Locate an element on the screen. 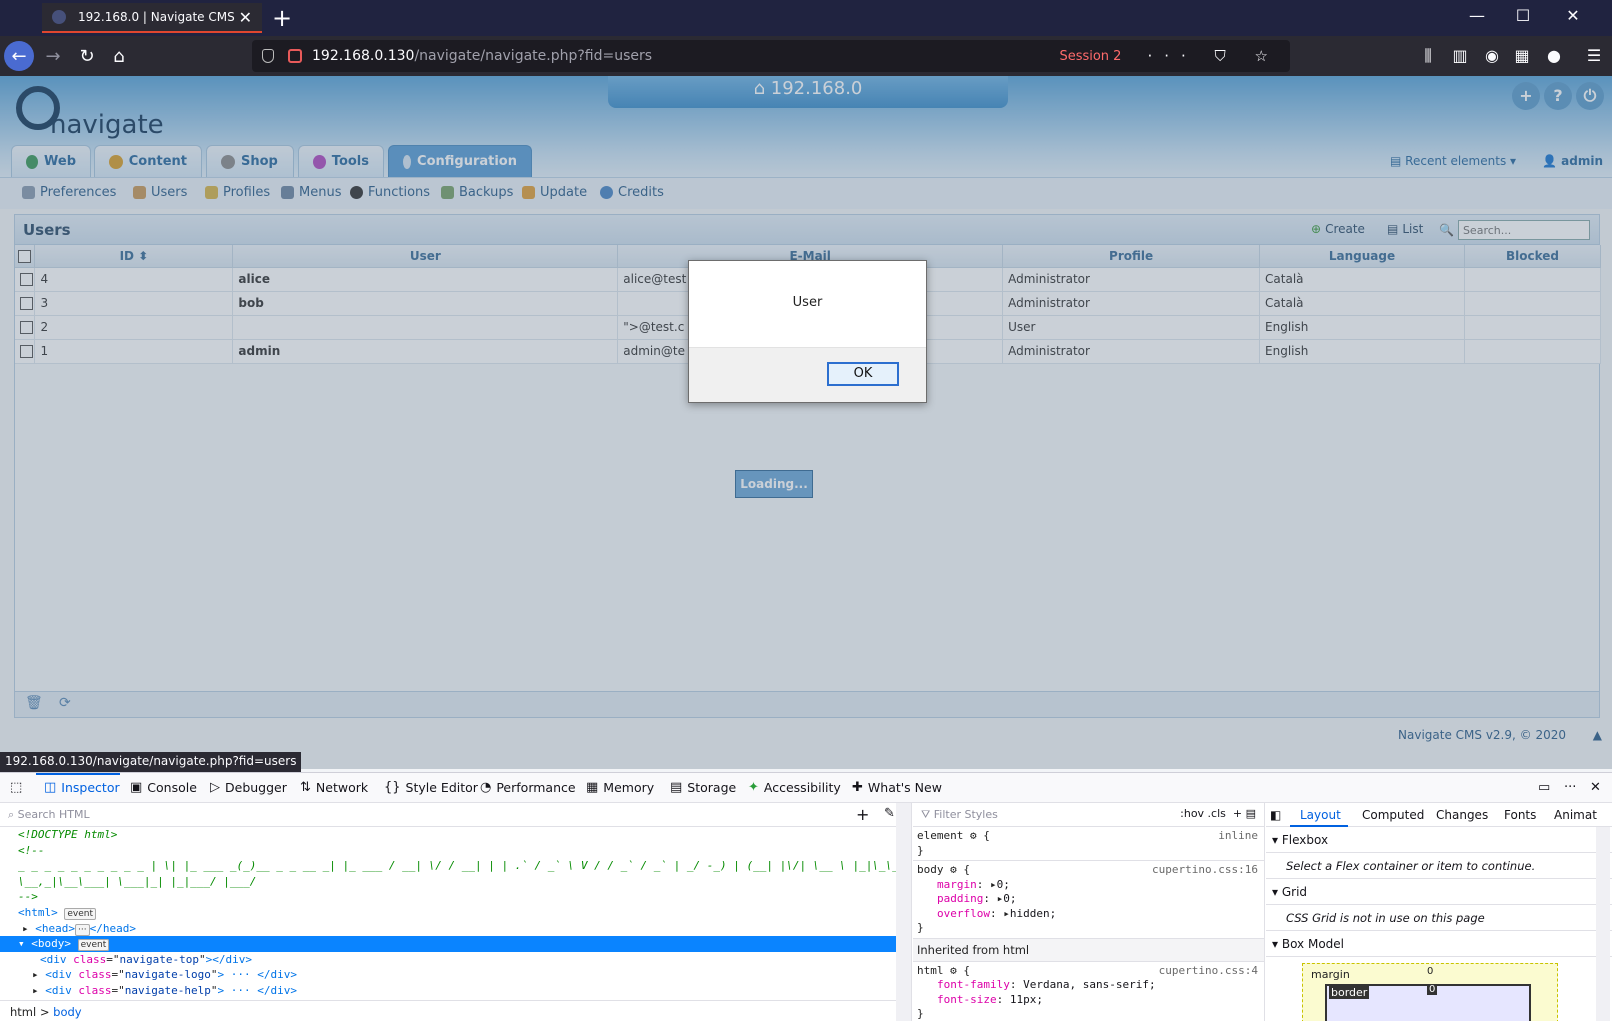  breadcrumb-body: body is located at coordinates (67, 1012).